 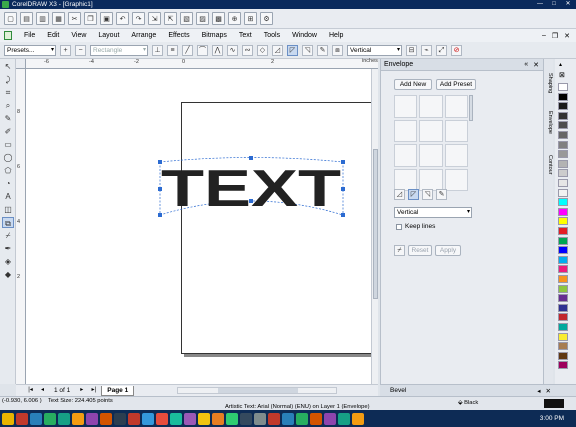 I want to click on smooth-node-icon: ∿, so click(x=232, y=50).